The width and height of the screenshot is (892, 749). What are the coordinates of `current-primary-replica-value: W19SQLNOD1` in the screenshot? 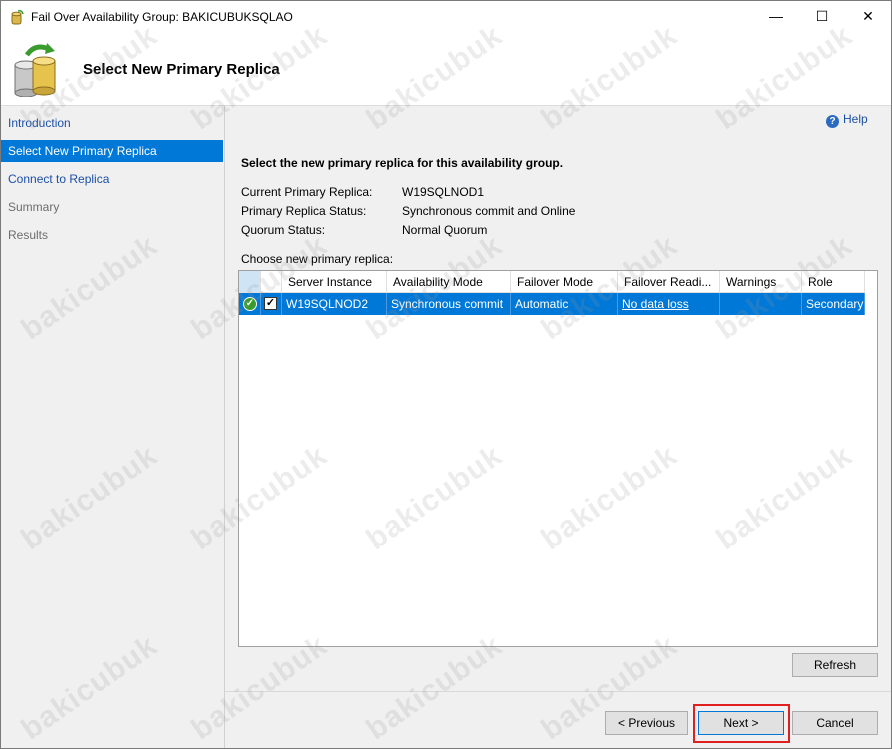 It's located at (443, 192).